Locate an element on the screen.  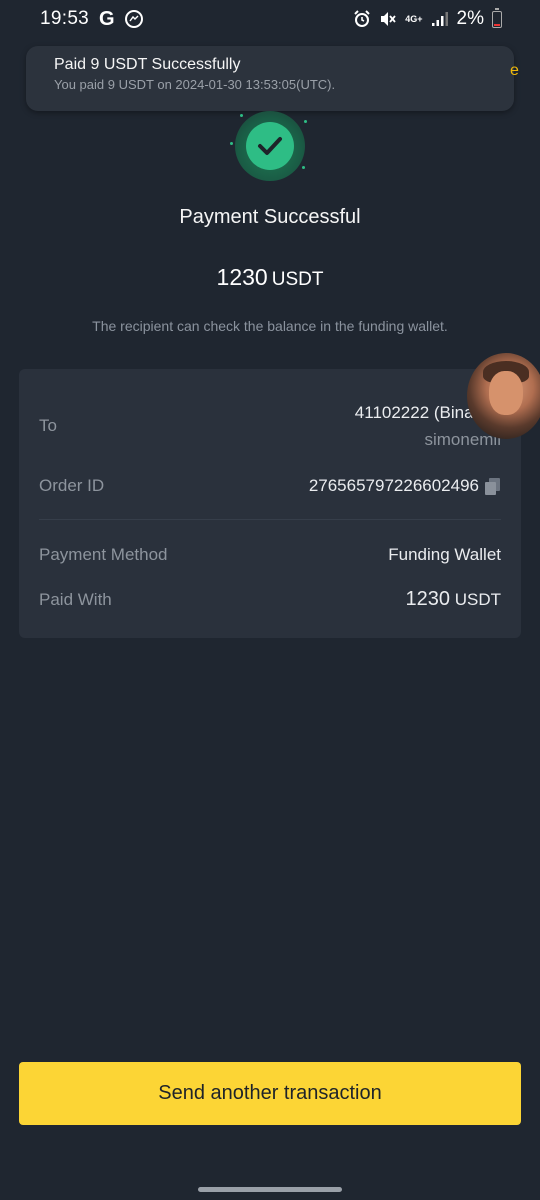
payment-amount: 1230 USDT is located at coordinates (270, 277).